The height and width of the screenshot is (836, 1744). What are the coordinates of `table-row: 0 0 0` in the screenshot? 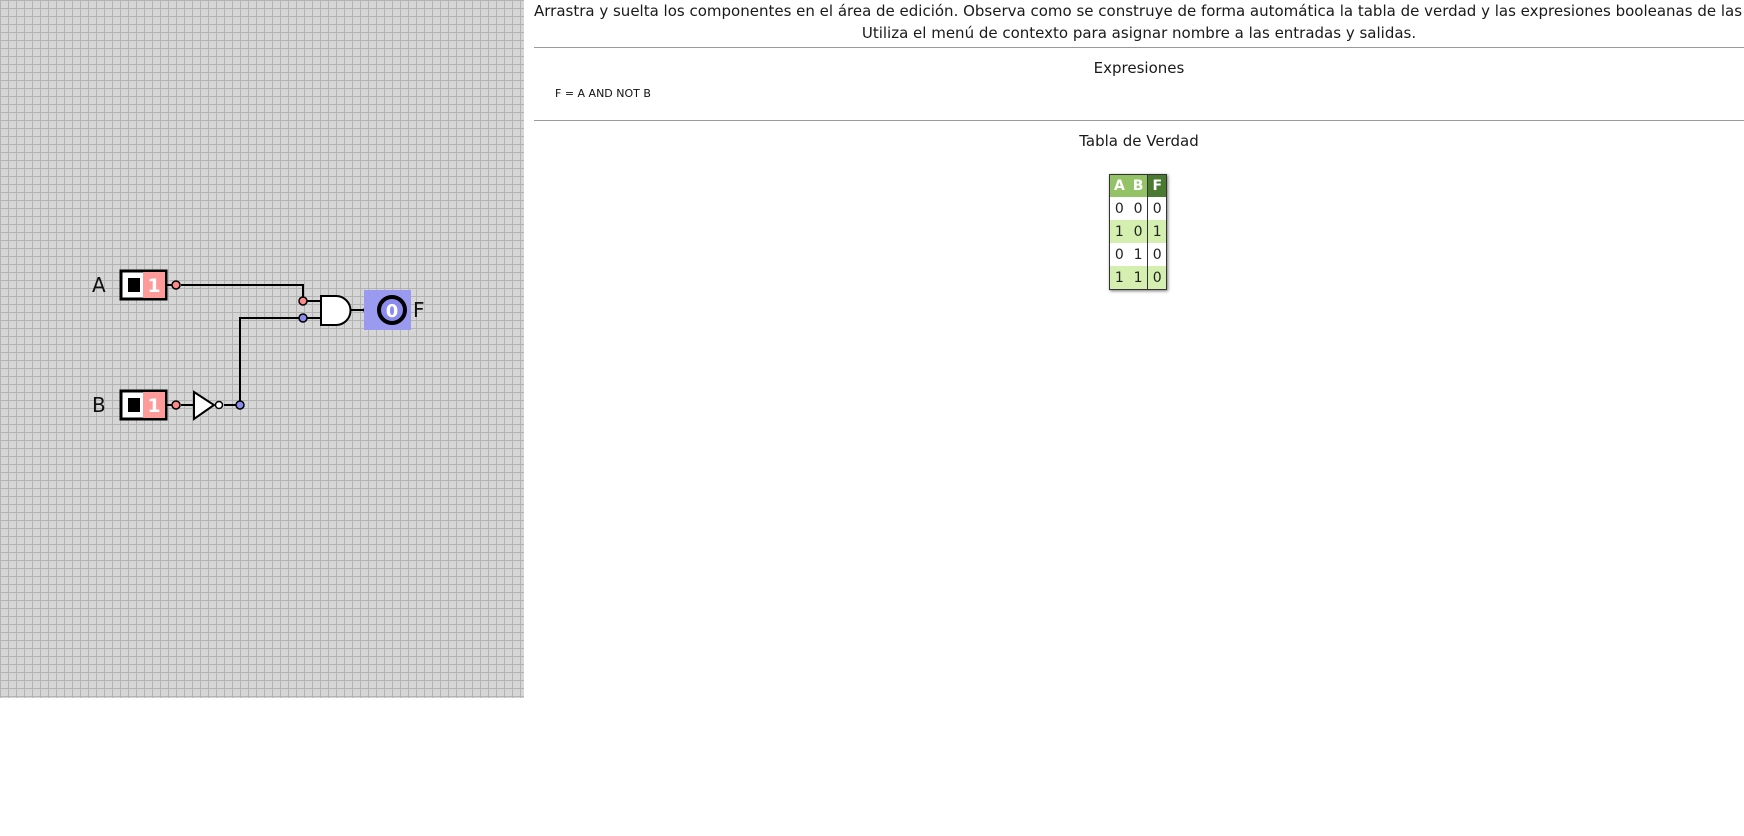 It's located at (1138, 208).